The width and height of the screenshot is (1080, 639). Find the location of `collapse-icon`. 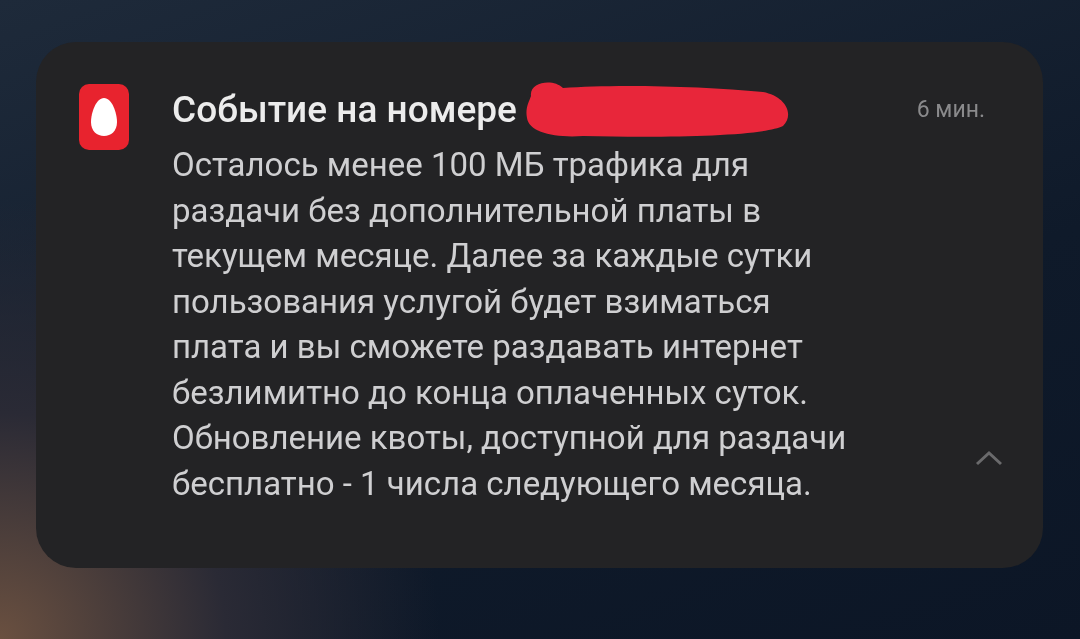

collapse-icon is located at coordinates (989, 458).